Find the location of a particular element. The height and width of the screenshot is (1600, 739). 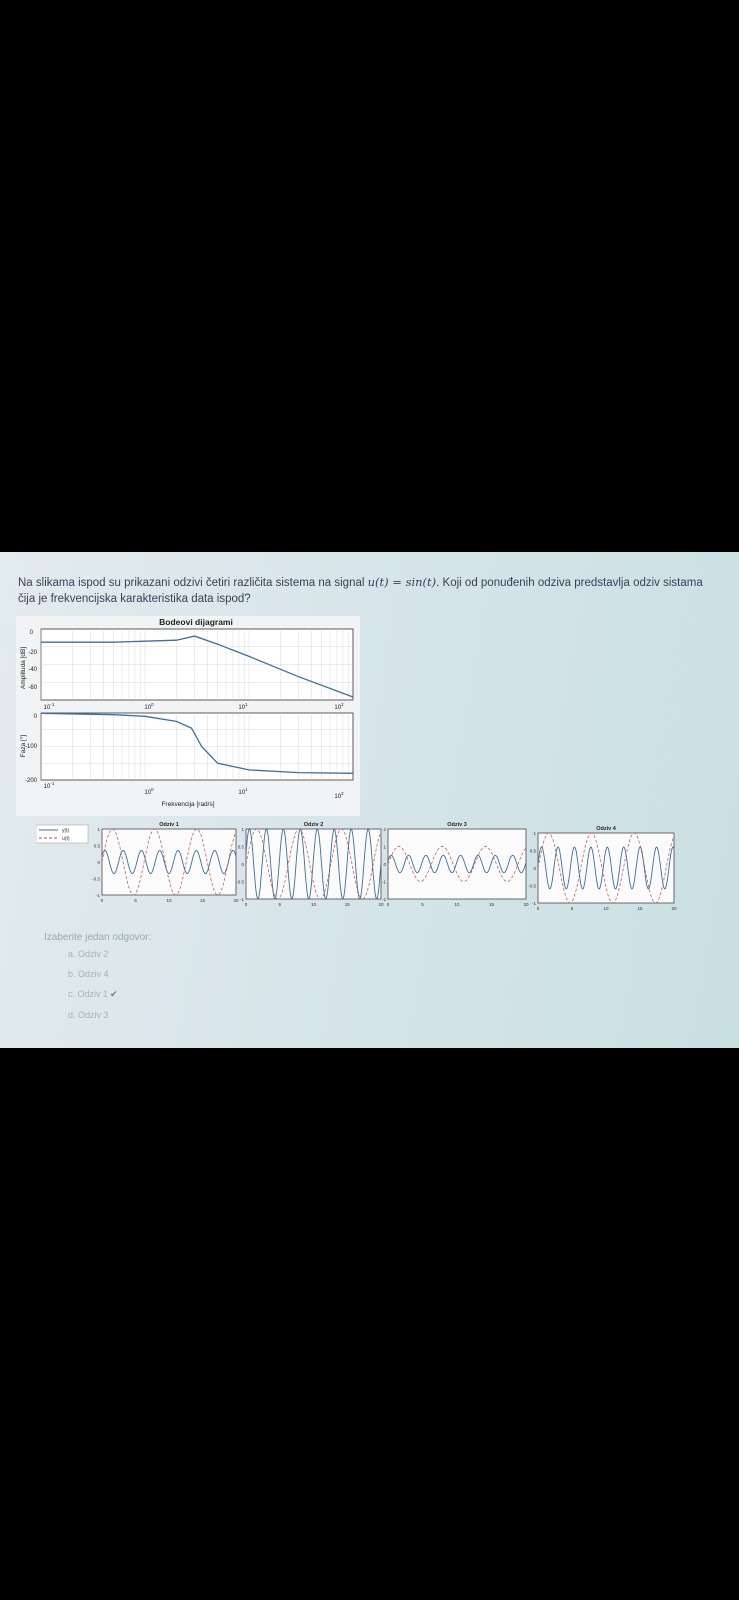

amp-ylabel: Amplituda [dB] is located at coordinates (23, 668).